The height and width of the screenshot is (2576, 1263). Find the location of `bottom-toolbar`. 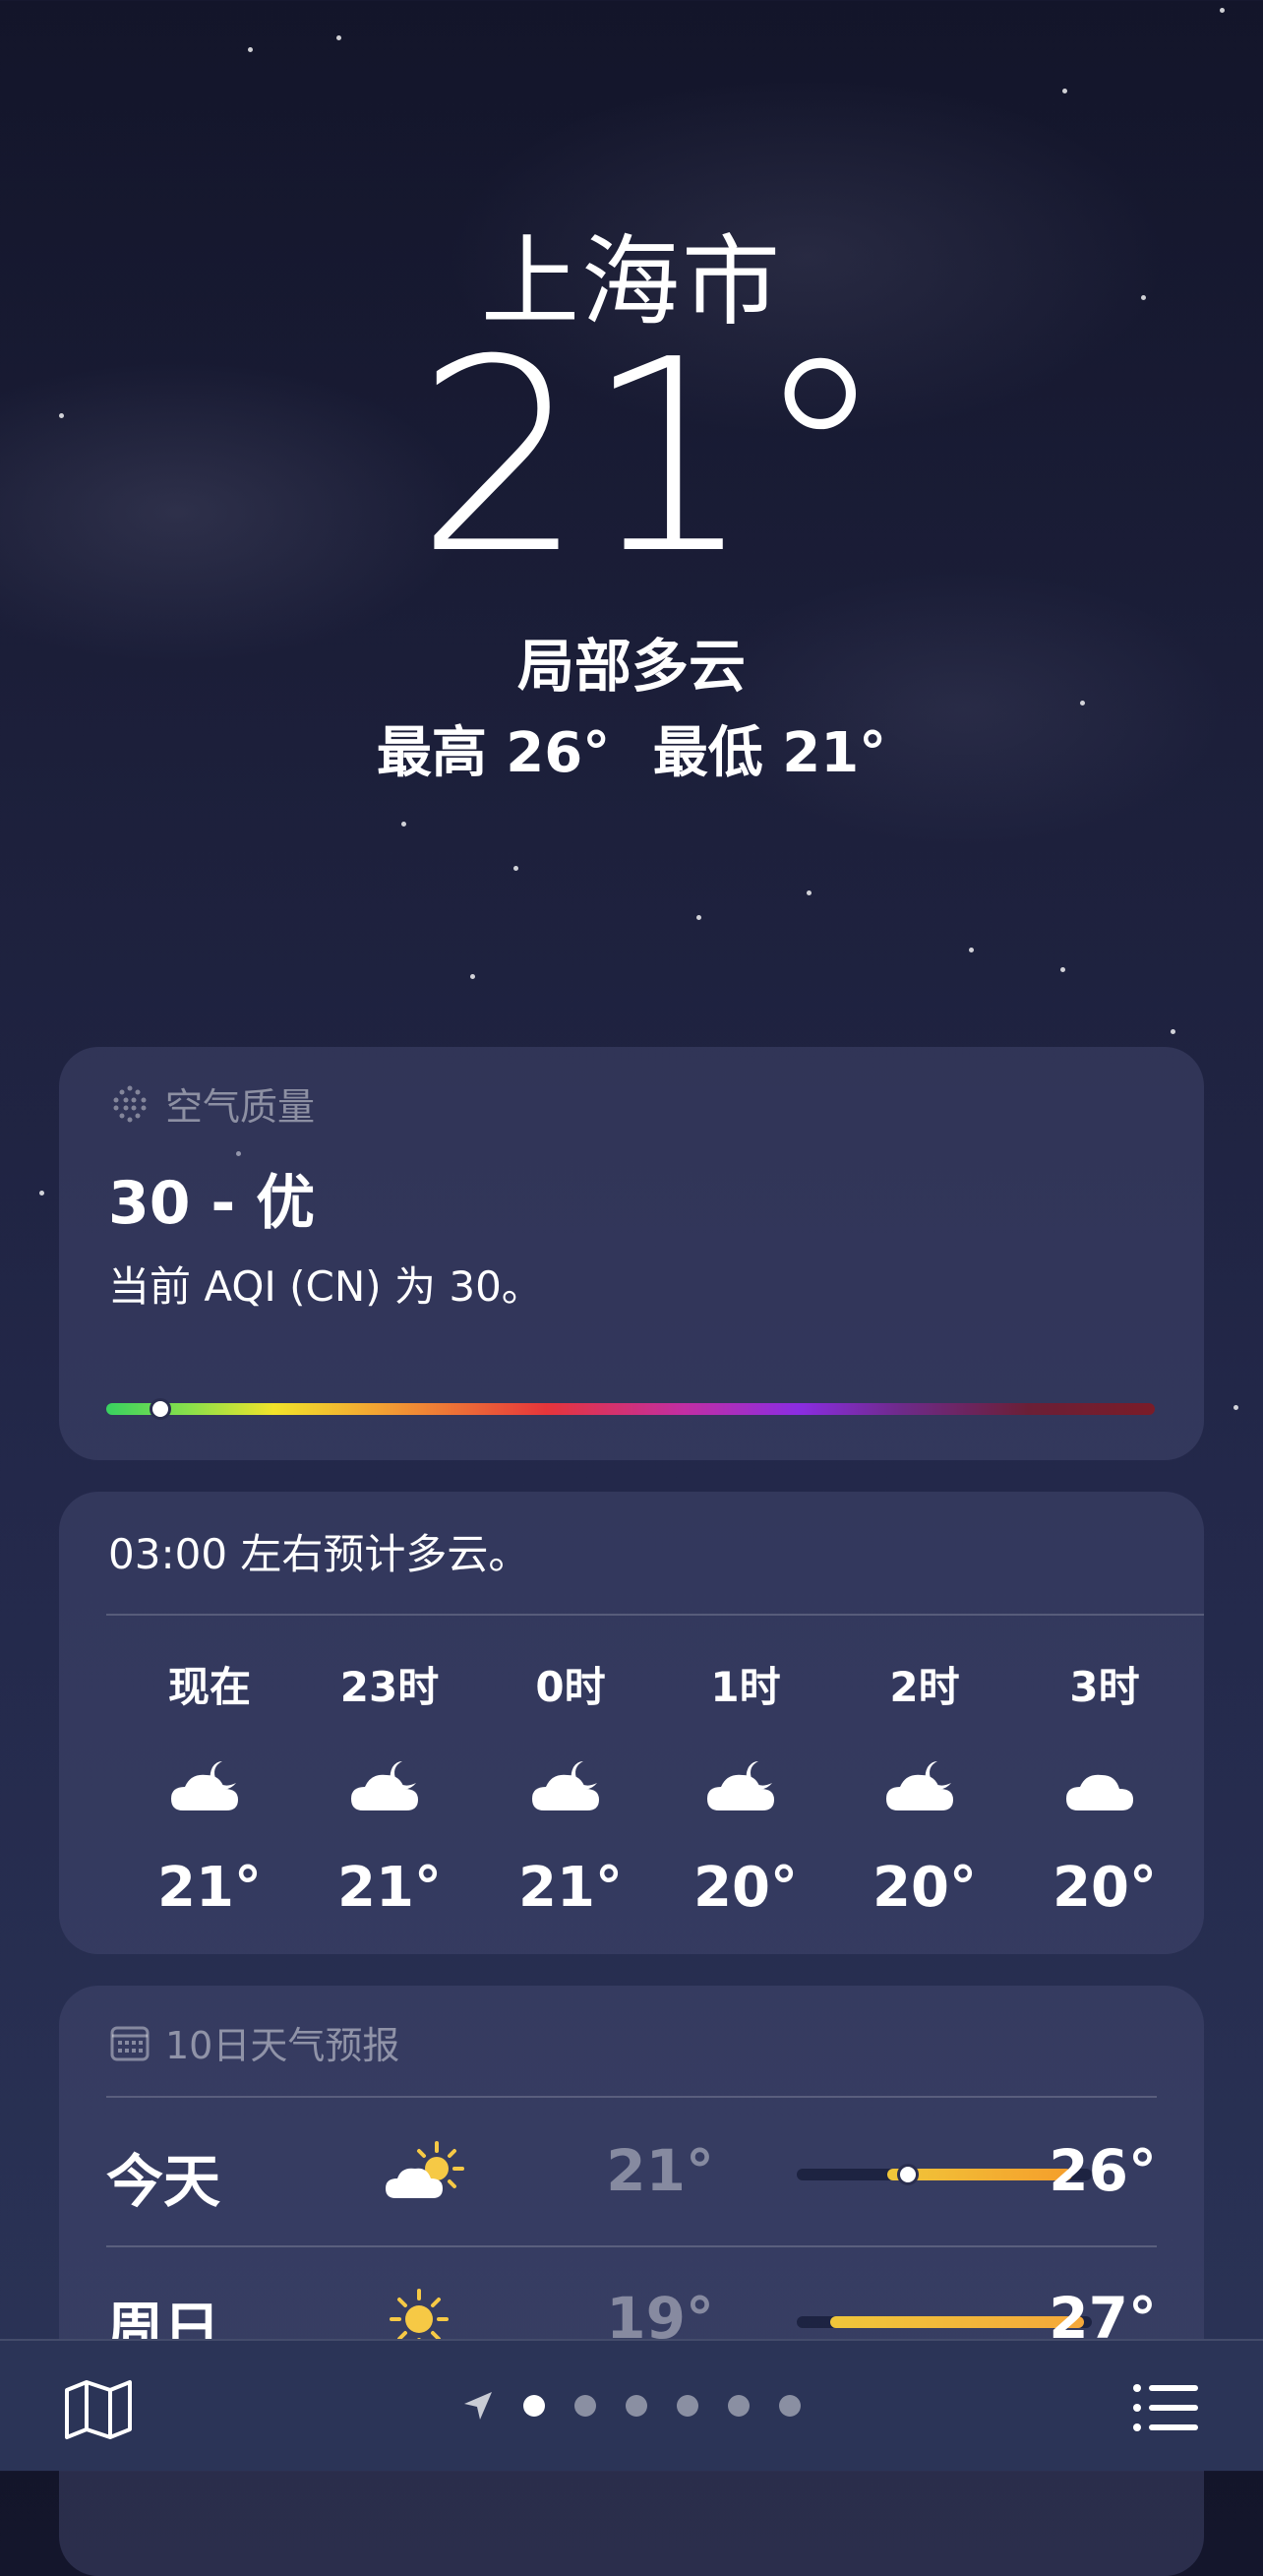

bottom-toolbar is located at coordinates (631, 2405).